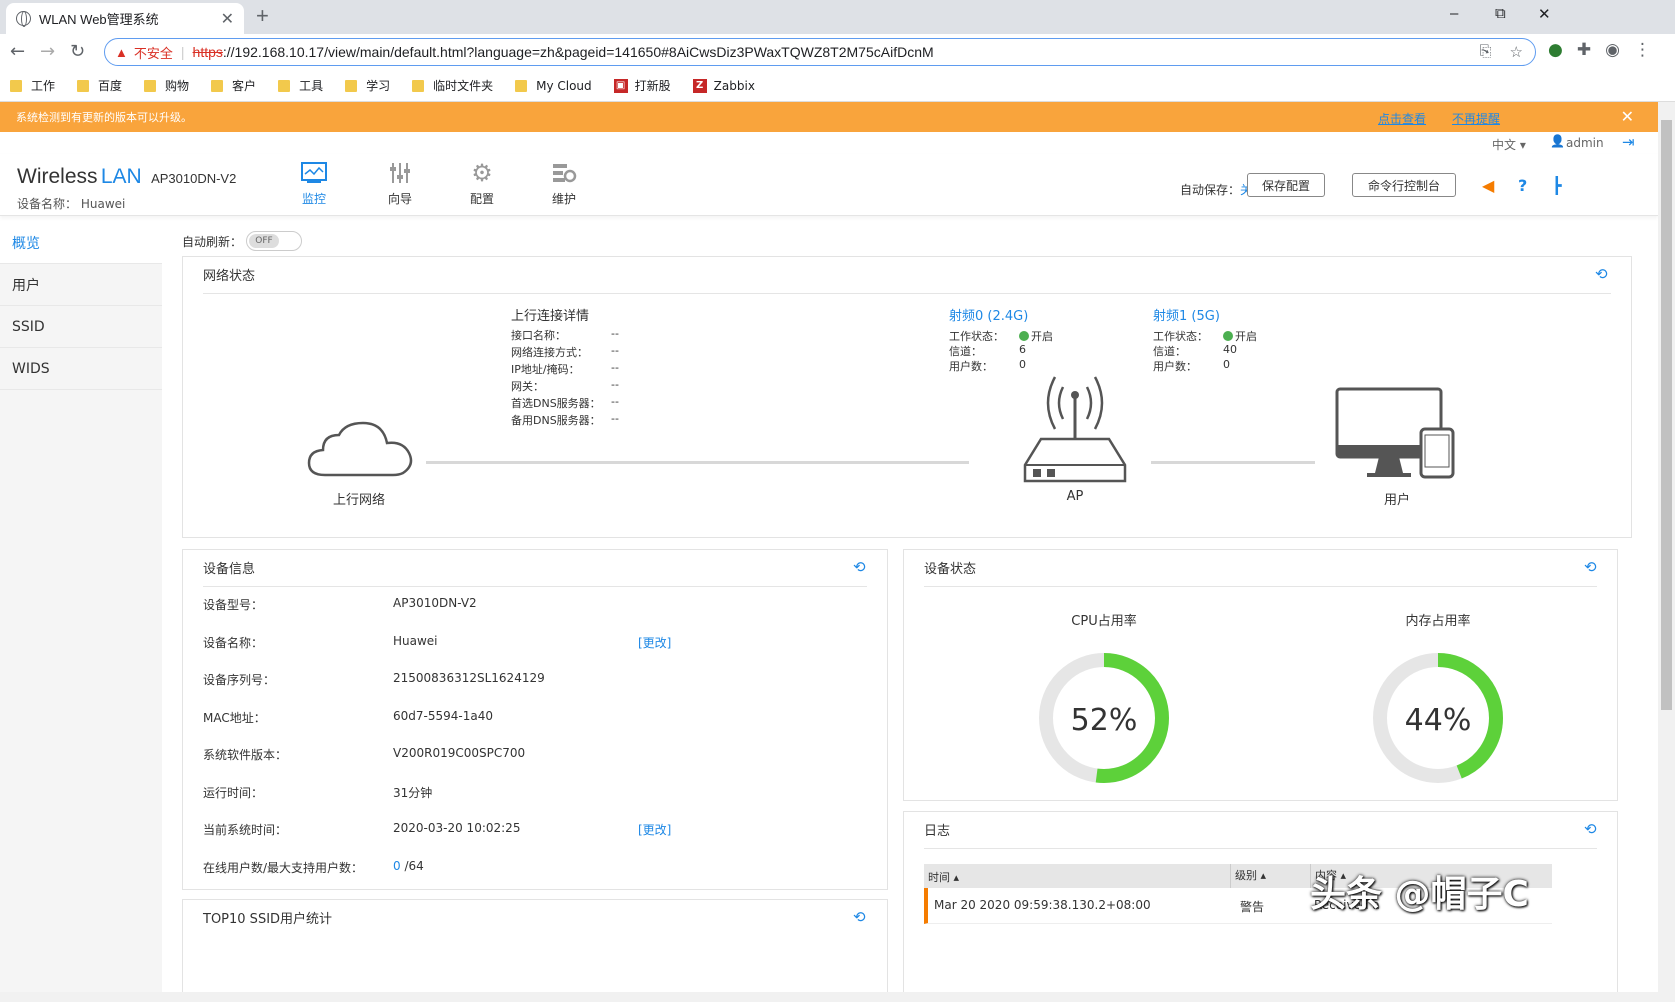 The width and height of the screenshot is (1675, 1002). I want to click on sidebar: 概览 用户 SSID WIDS, so click(81, 612).